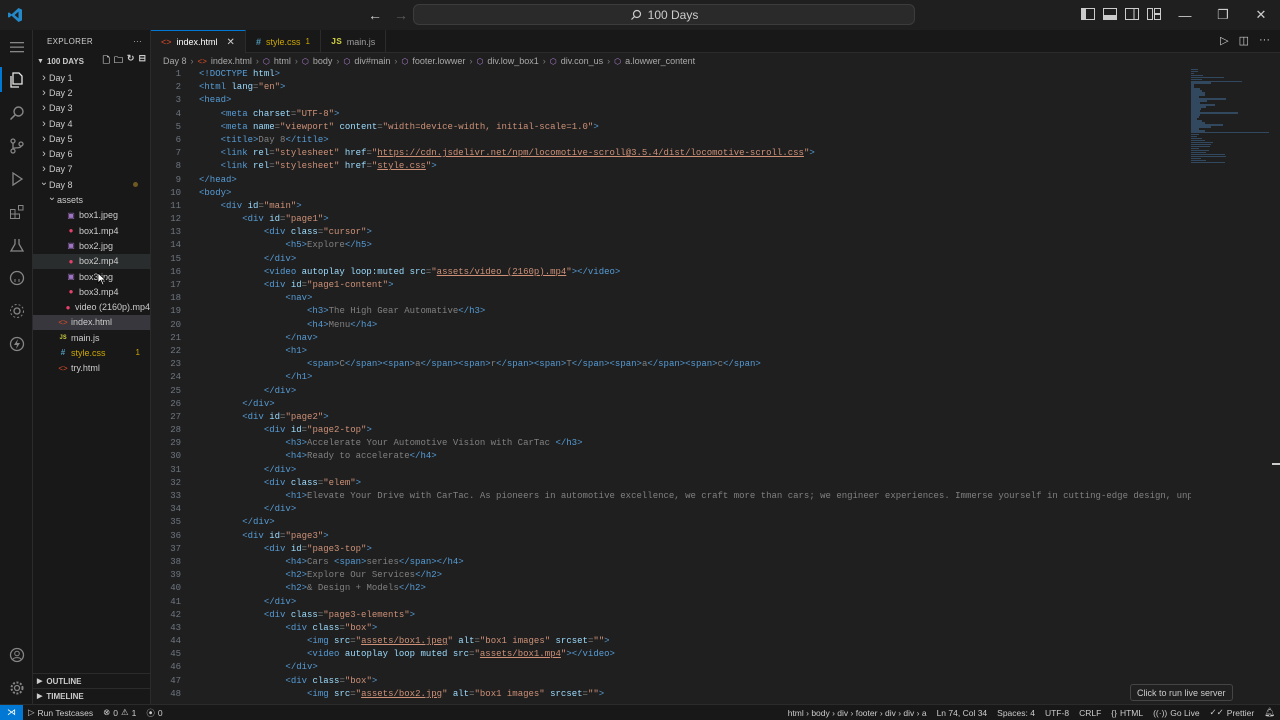 The image size is (1280, 720). Describe the element at coordinates (671, 377) in the screenshot. I see `code-line: 24 </h1>` at that location.